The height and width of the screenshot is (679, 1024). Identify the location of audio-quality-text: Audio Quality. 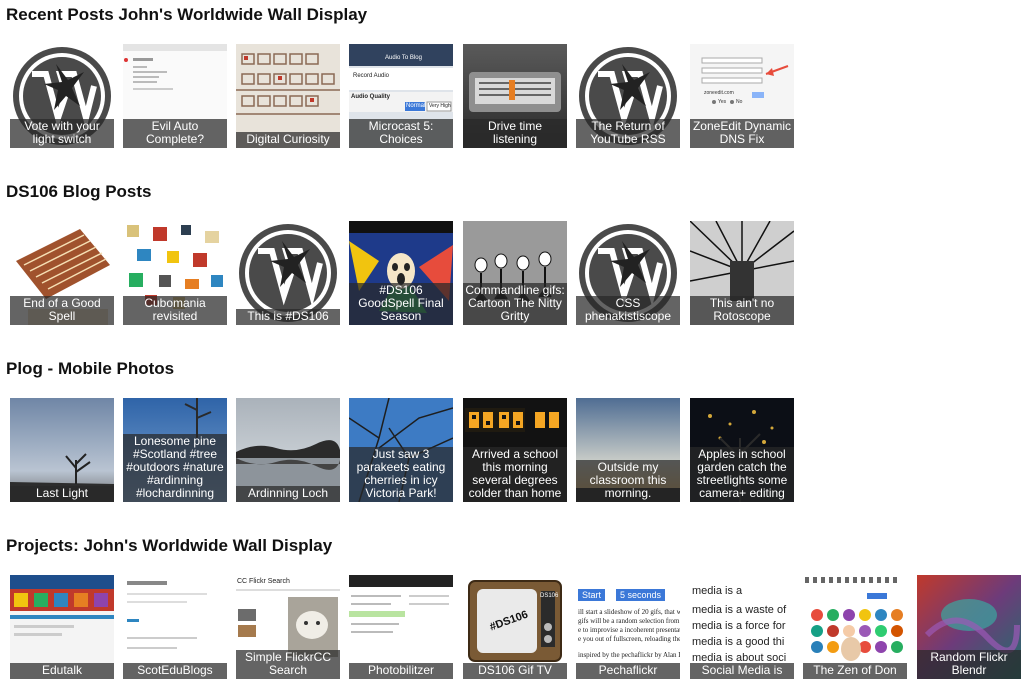
(370, 97).